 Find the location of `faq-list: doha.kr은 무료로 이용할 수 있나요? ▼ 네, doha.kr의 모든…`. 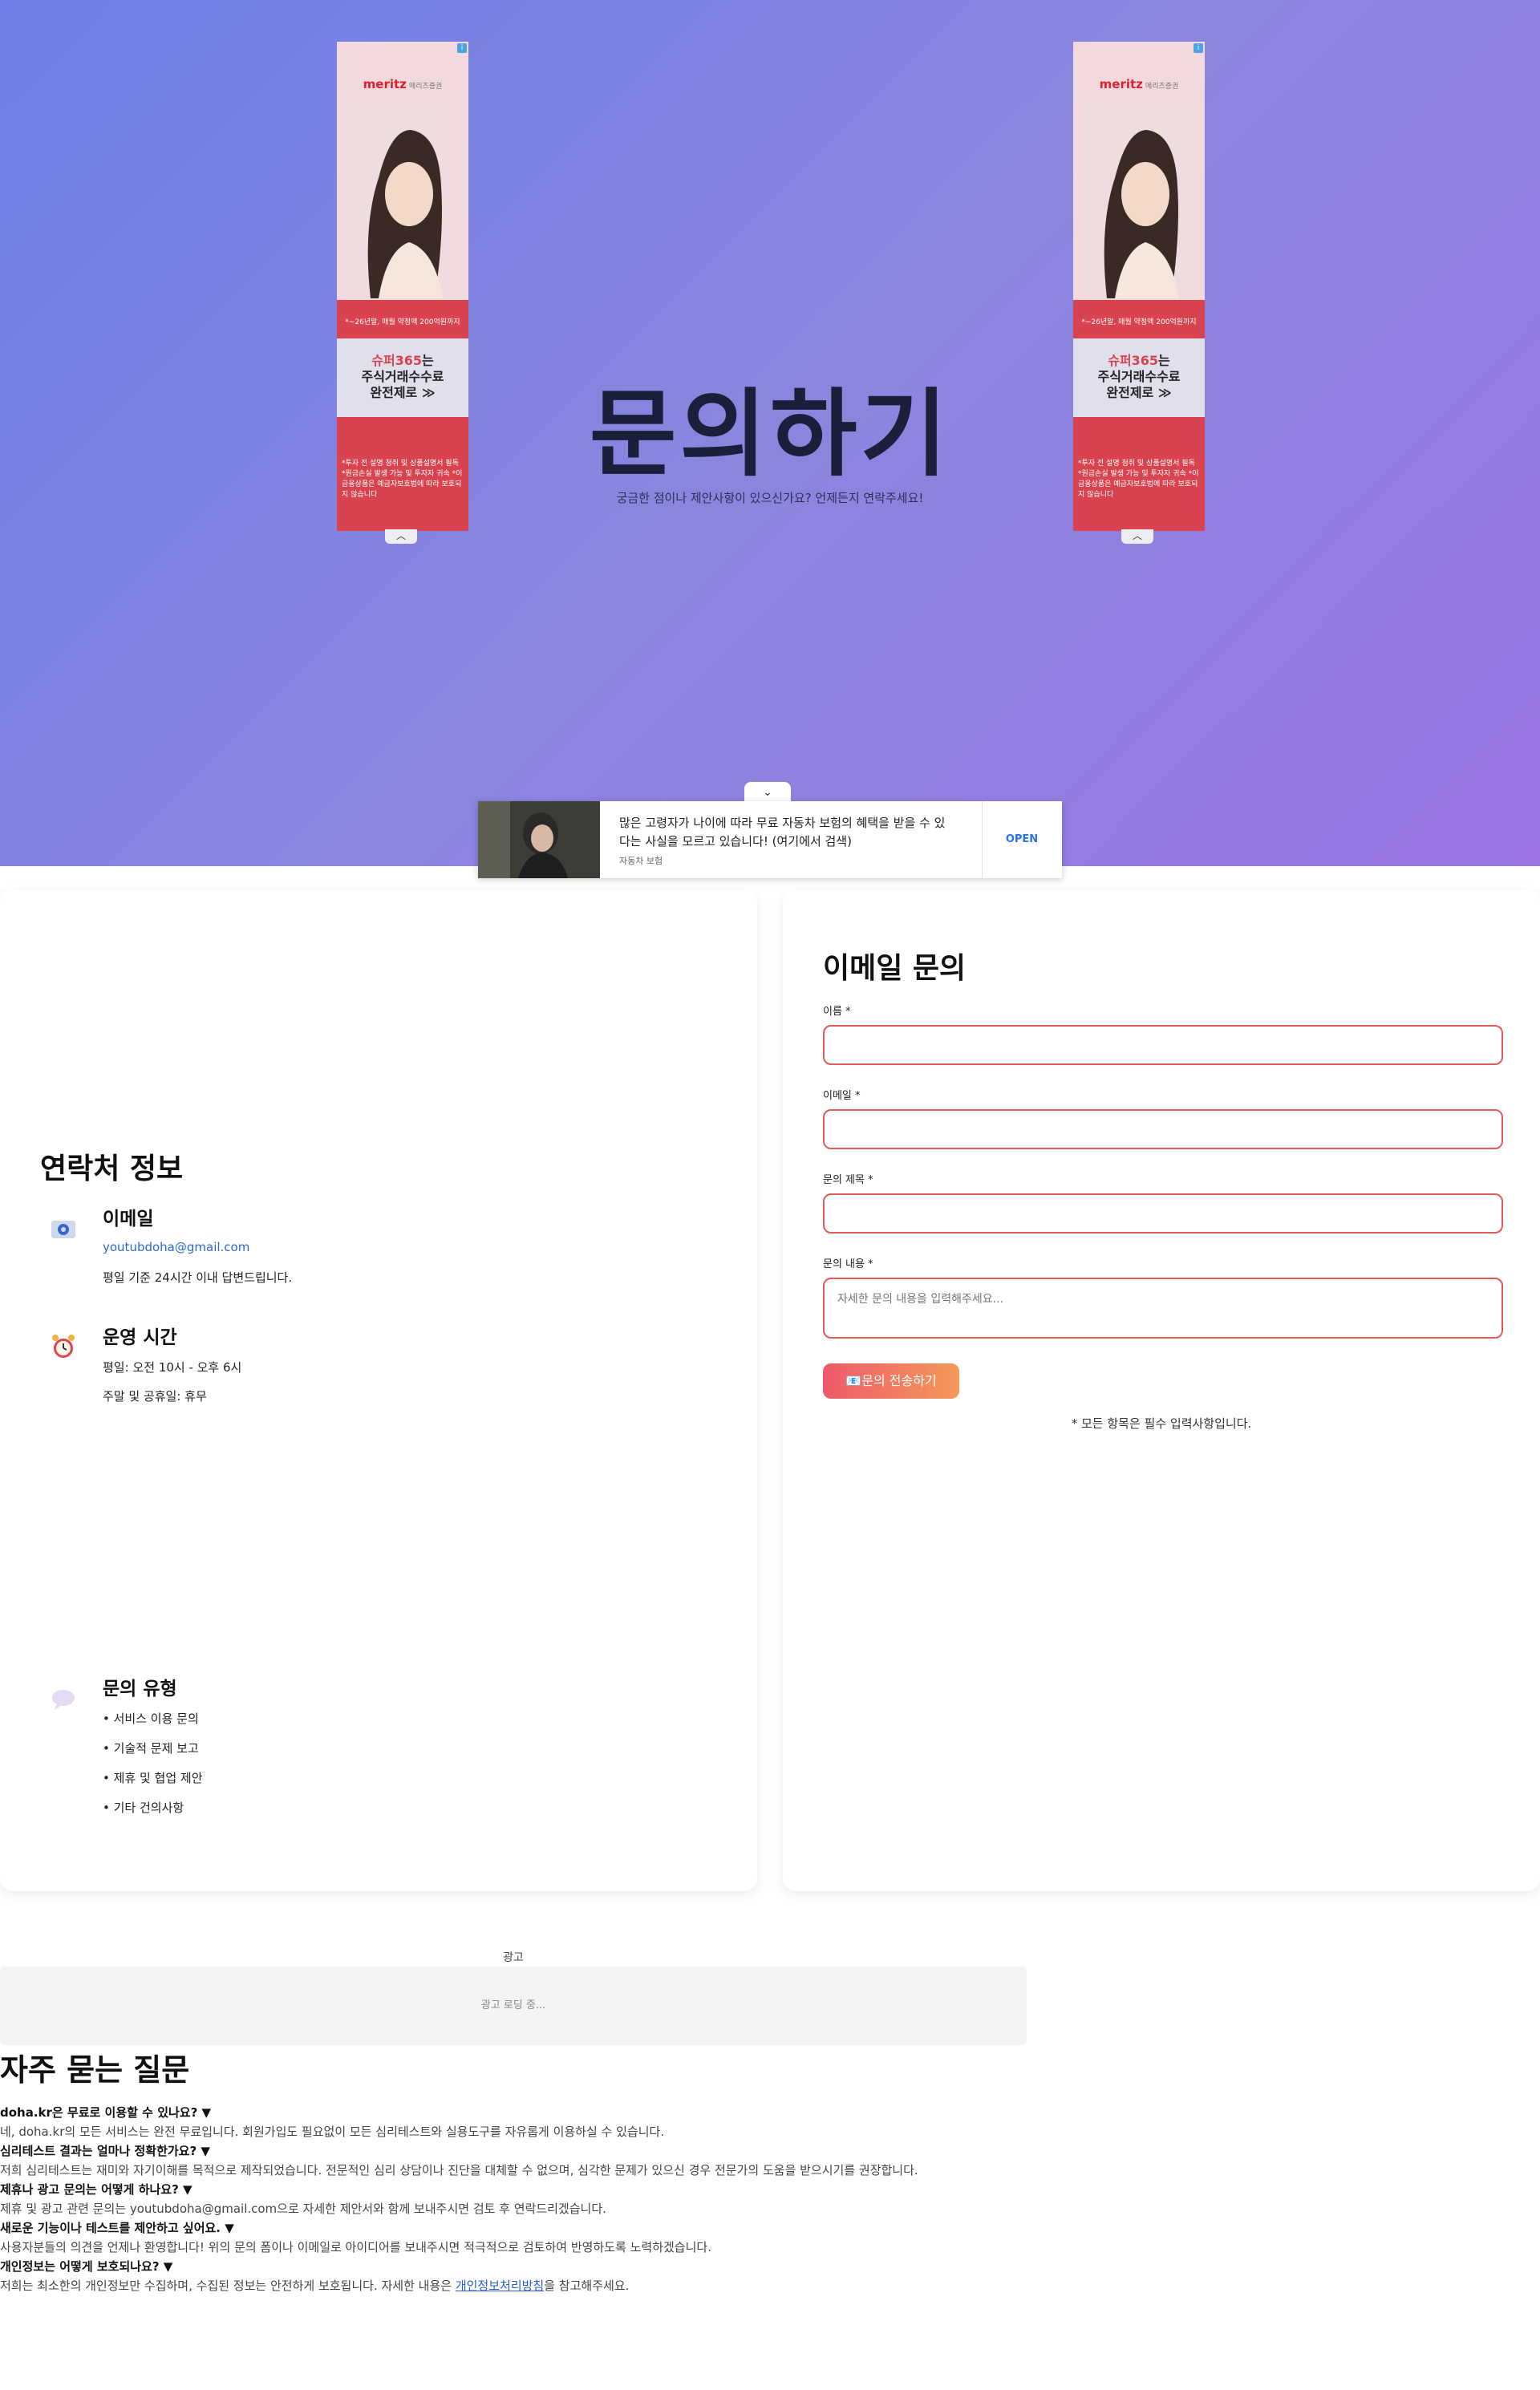

faq-list: doha.kr은 무료로 이용할 수 있나요? ▼ 네, doha.kr의 모든… is located at coordinates (641, 2199).